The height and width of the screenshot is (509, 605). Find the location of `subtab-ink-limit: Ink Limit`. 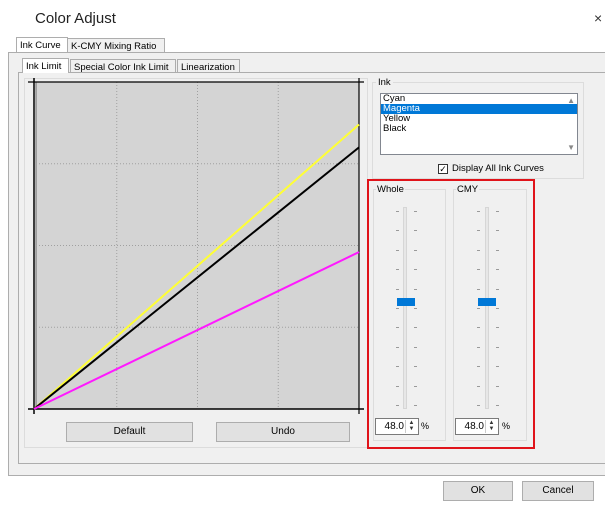

subtab-ink-limit: Ink Limit is located at coordinates (45, 65).